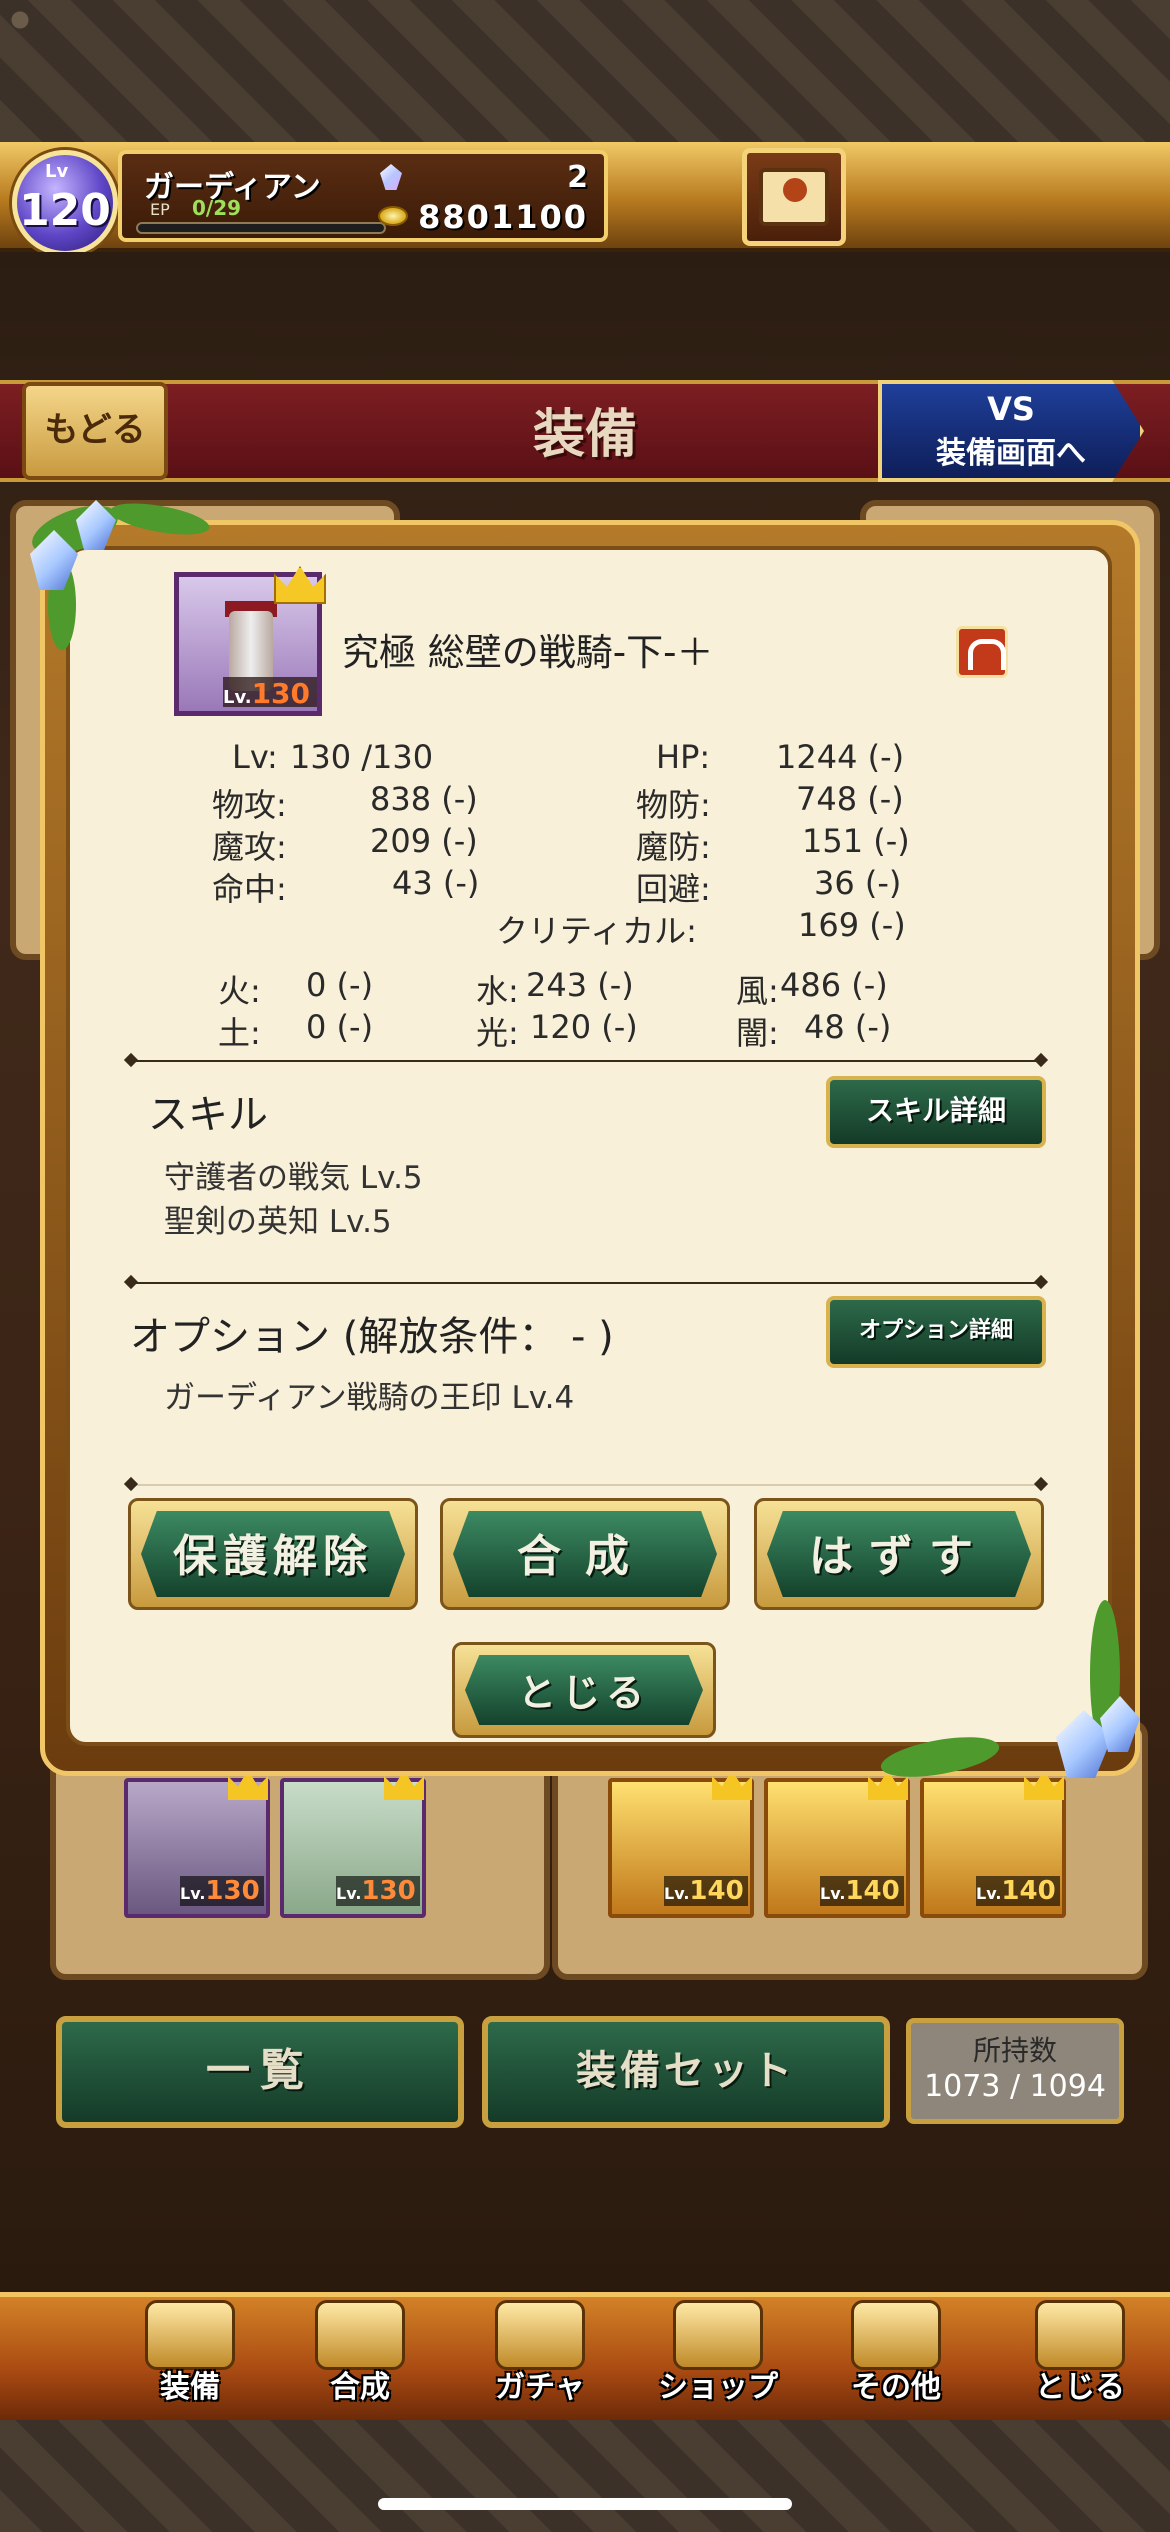 The width and height of the screenshot is (1170, 2532). Describe the element at coordinates (57, 171) in the screenshot. I see `level-prefix: Lv` at that location.